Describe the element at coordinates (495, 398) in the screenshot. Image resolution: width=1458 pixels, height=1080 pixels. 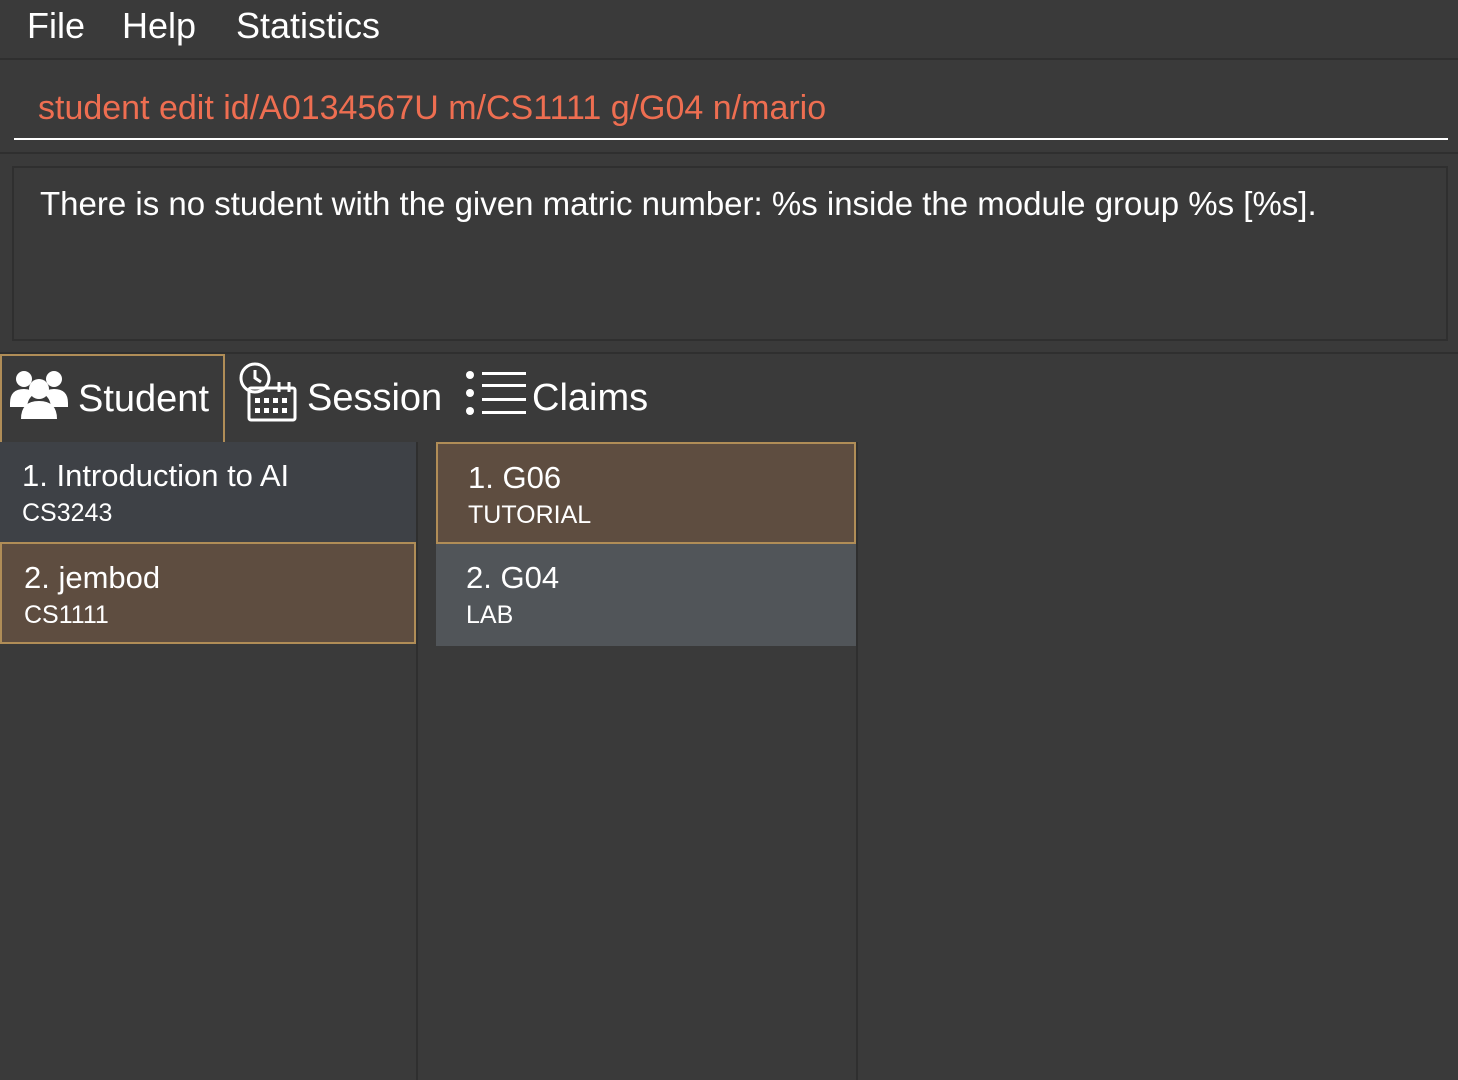
I see `list-icon` at that location.